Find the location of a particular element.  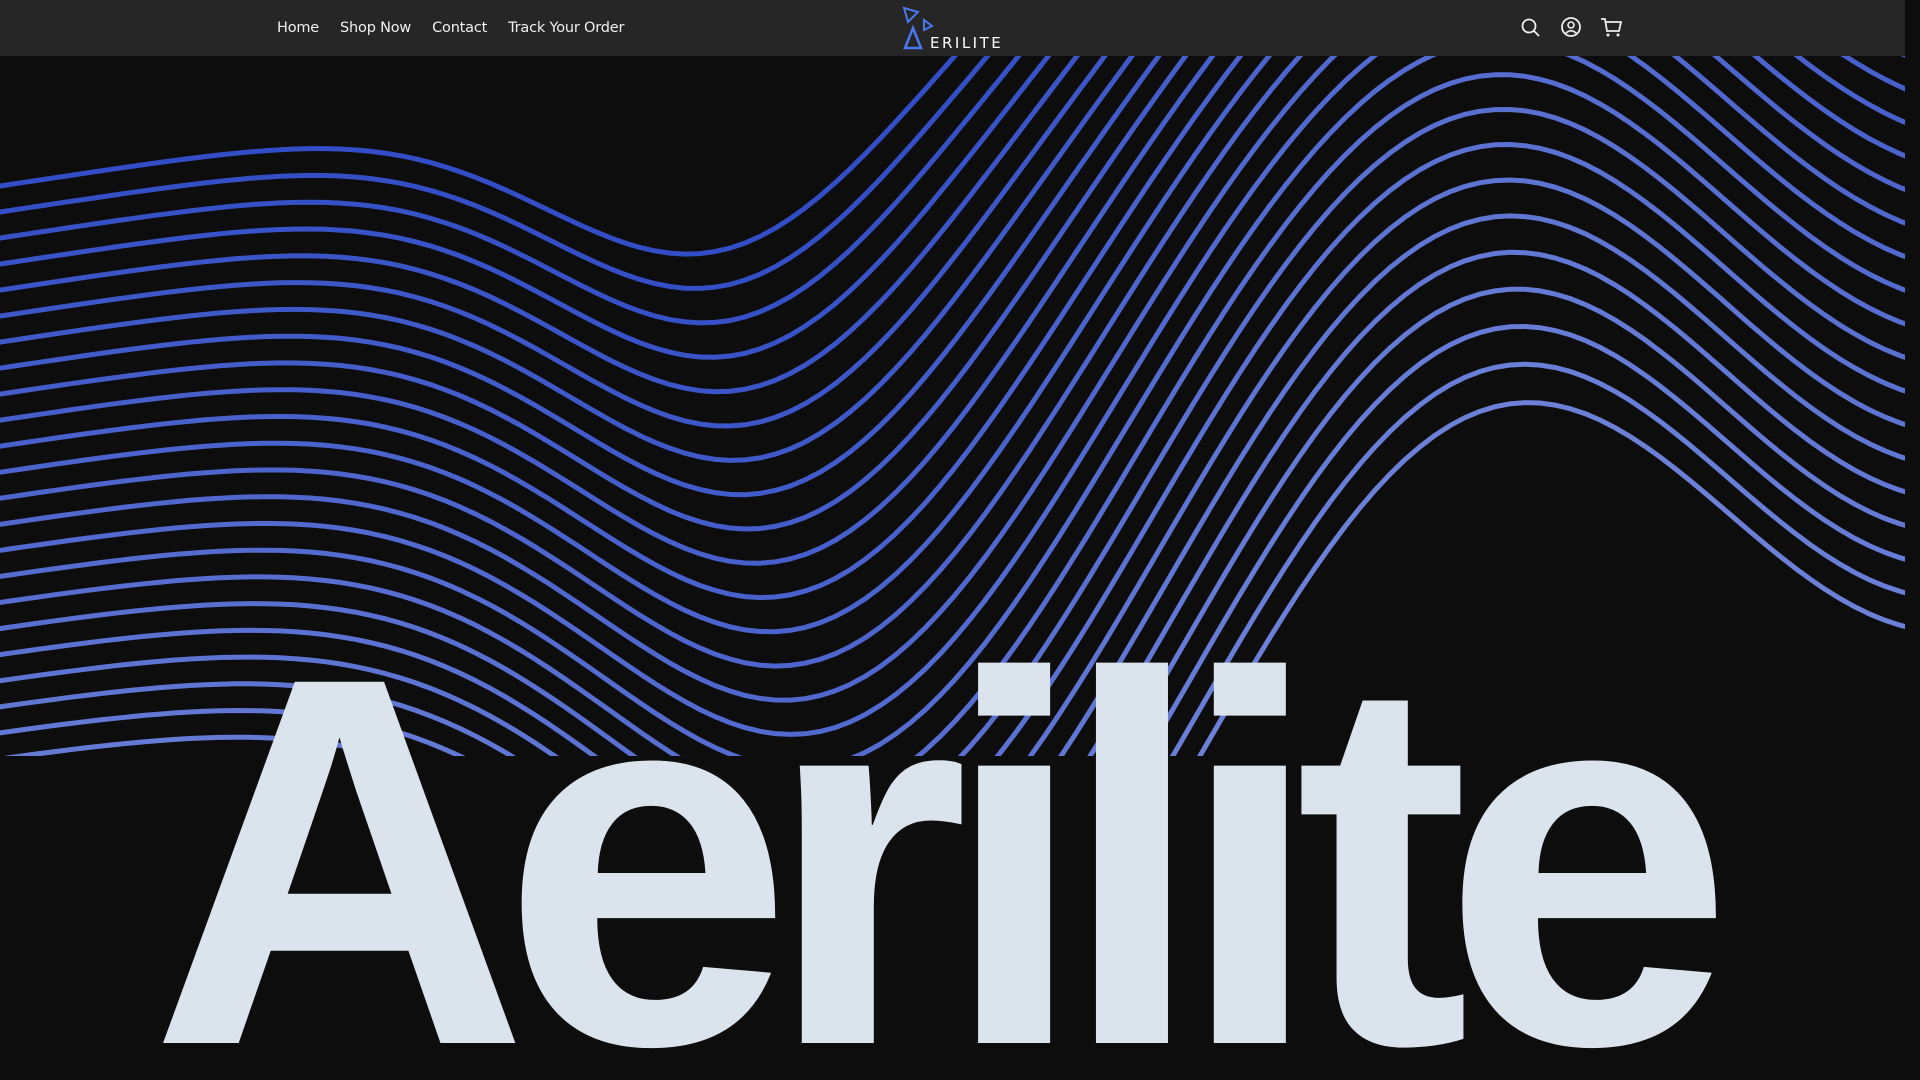

wave-line is located at coordinates (479, 156).